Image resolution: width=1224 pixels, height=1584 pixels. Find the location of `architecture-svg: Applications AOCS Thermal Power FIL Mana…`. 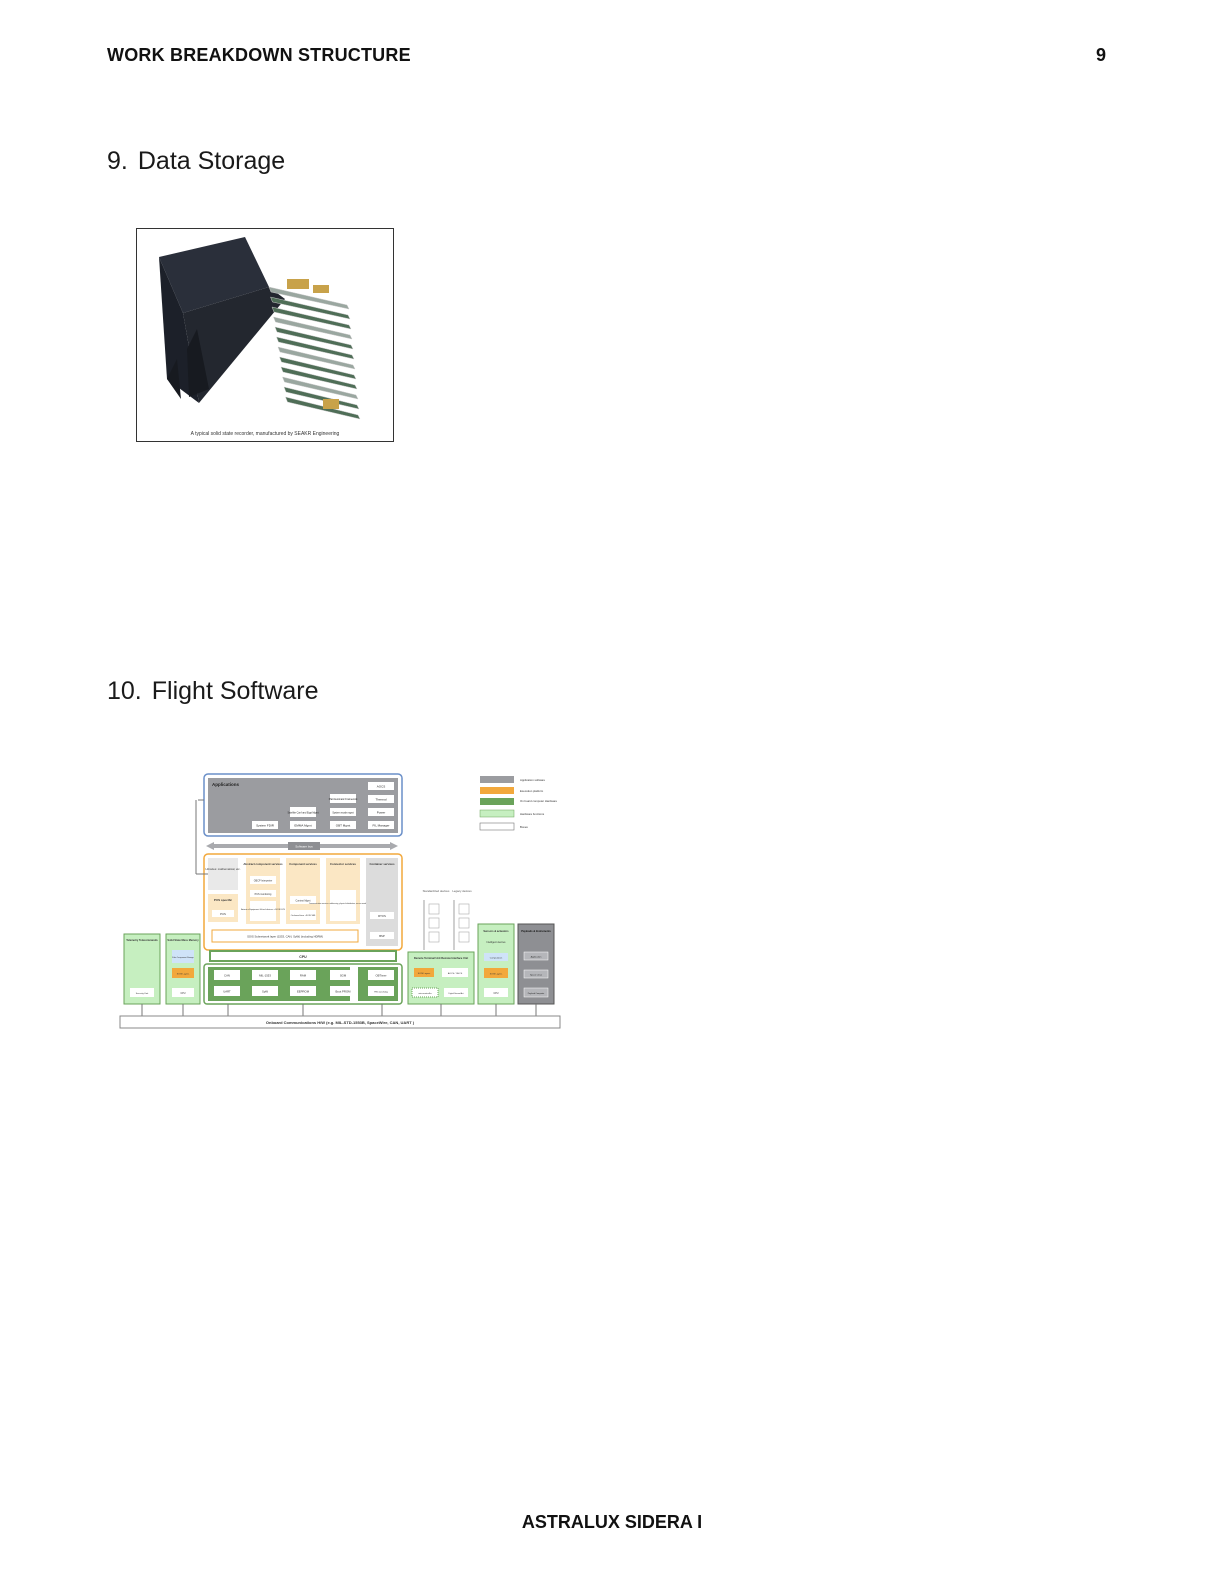

architecture-svg: Applications AOCS Thermal Power FIL Mana… is located at coordinates (340, 901).